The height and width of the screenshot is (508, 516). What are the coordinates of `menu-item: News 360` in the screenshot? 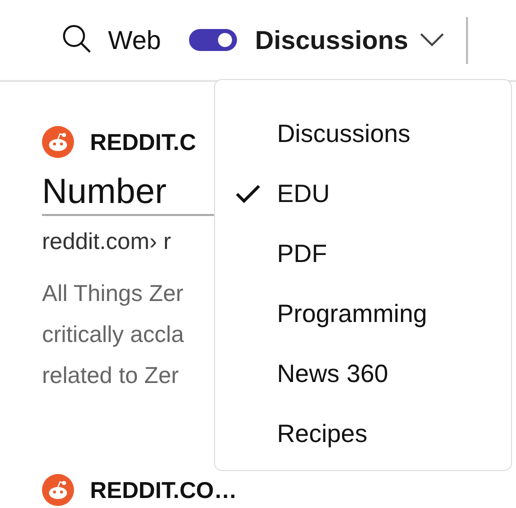 It's located at (363, 374).